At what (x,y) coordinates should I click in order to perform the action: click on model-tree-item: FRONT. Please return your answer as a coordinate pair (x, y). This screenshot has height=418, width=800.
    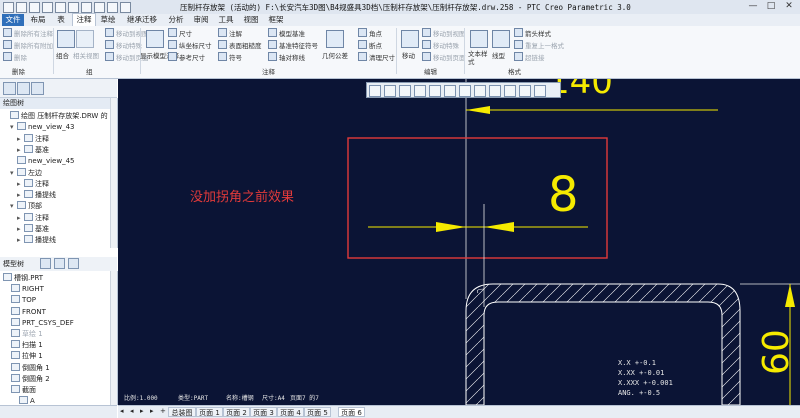
    Looking at the image, I should click on (28, 311).